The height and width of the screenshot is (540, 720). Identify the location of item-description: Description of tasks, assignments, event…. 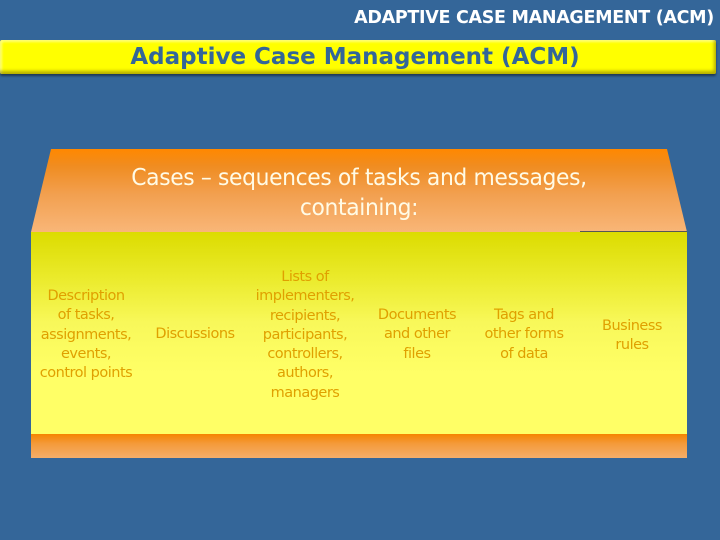
(86, 335).